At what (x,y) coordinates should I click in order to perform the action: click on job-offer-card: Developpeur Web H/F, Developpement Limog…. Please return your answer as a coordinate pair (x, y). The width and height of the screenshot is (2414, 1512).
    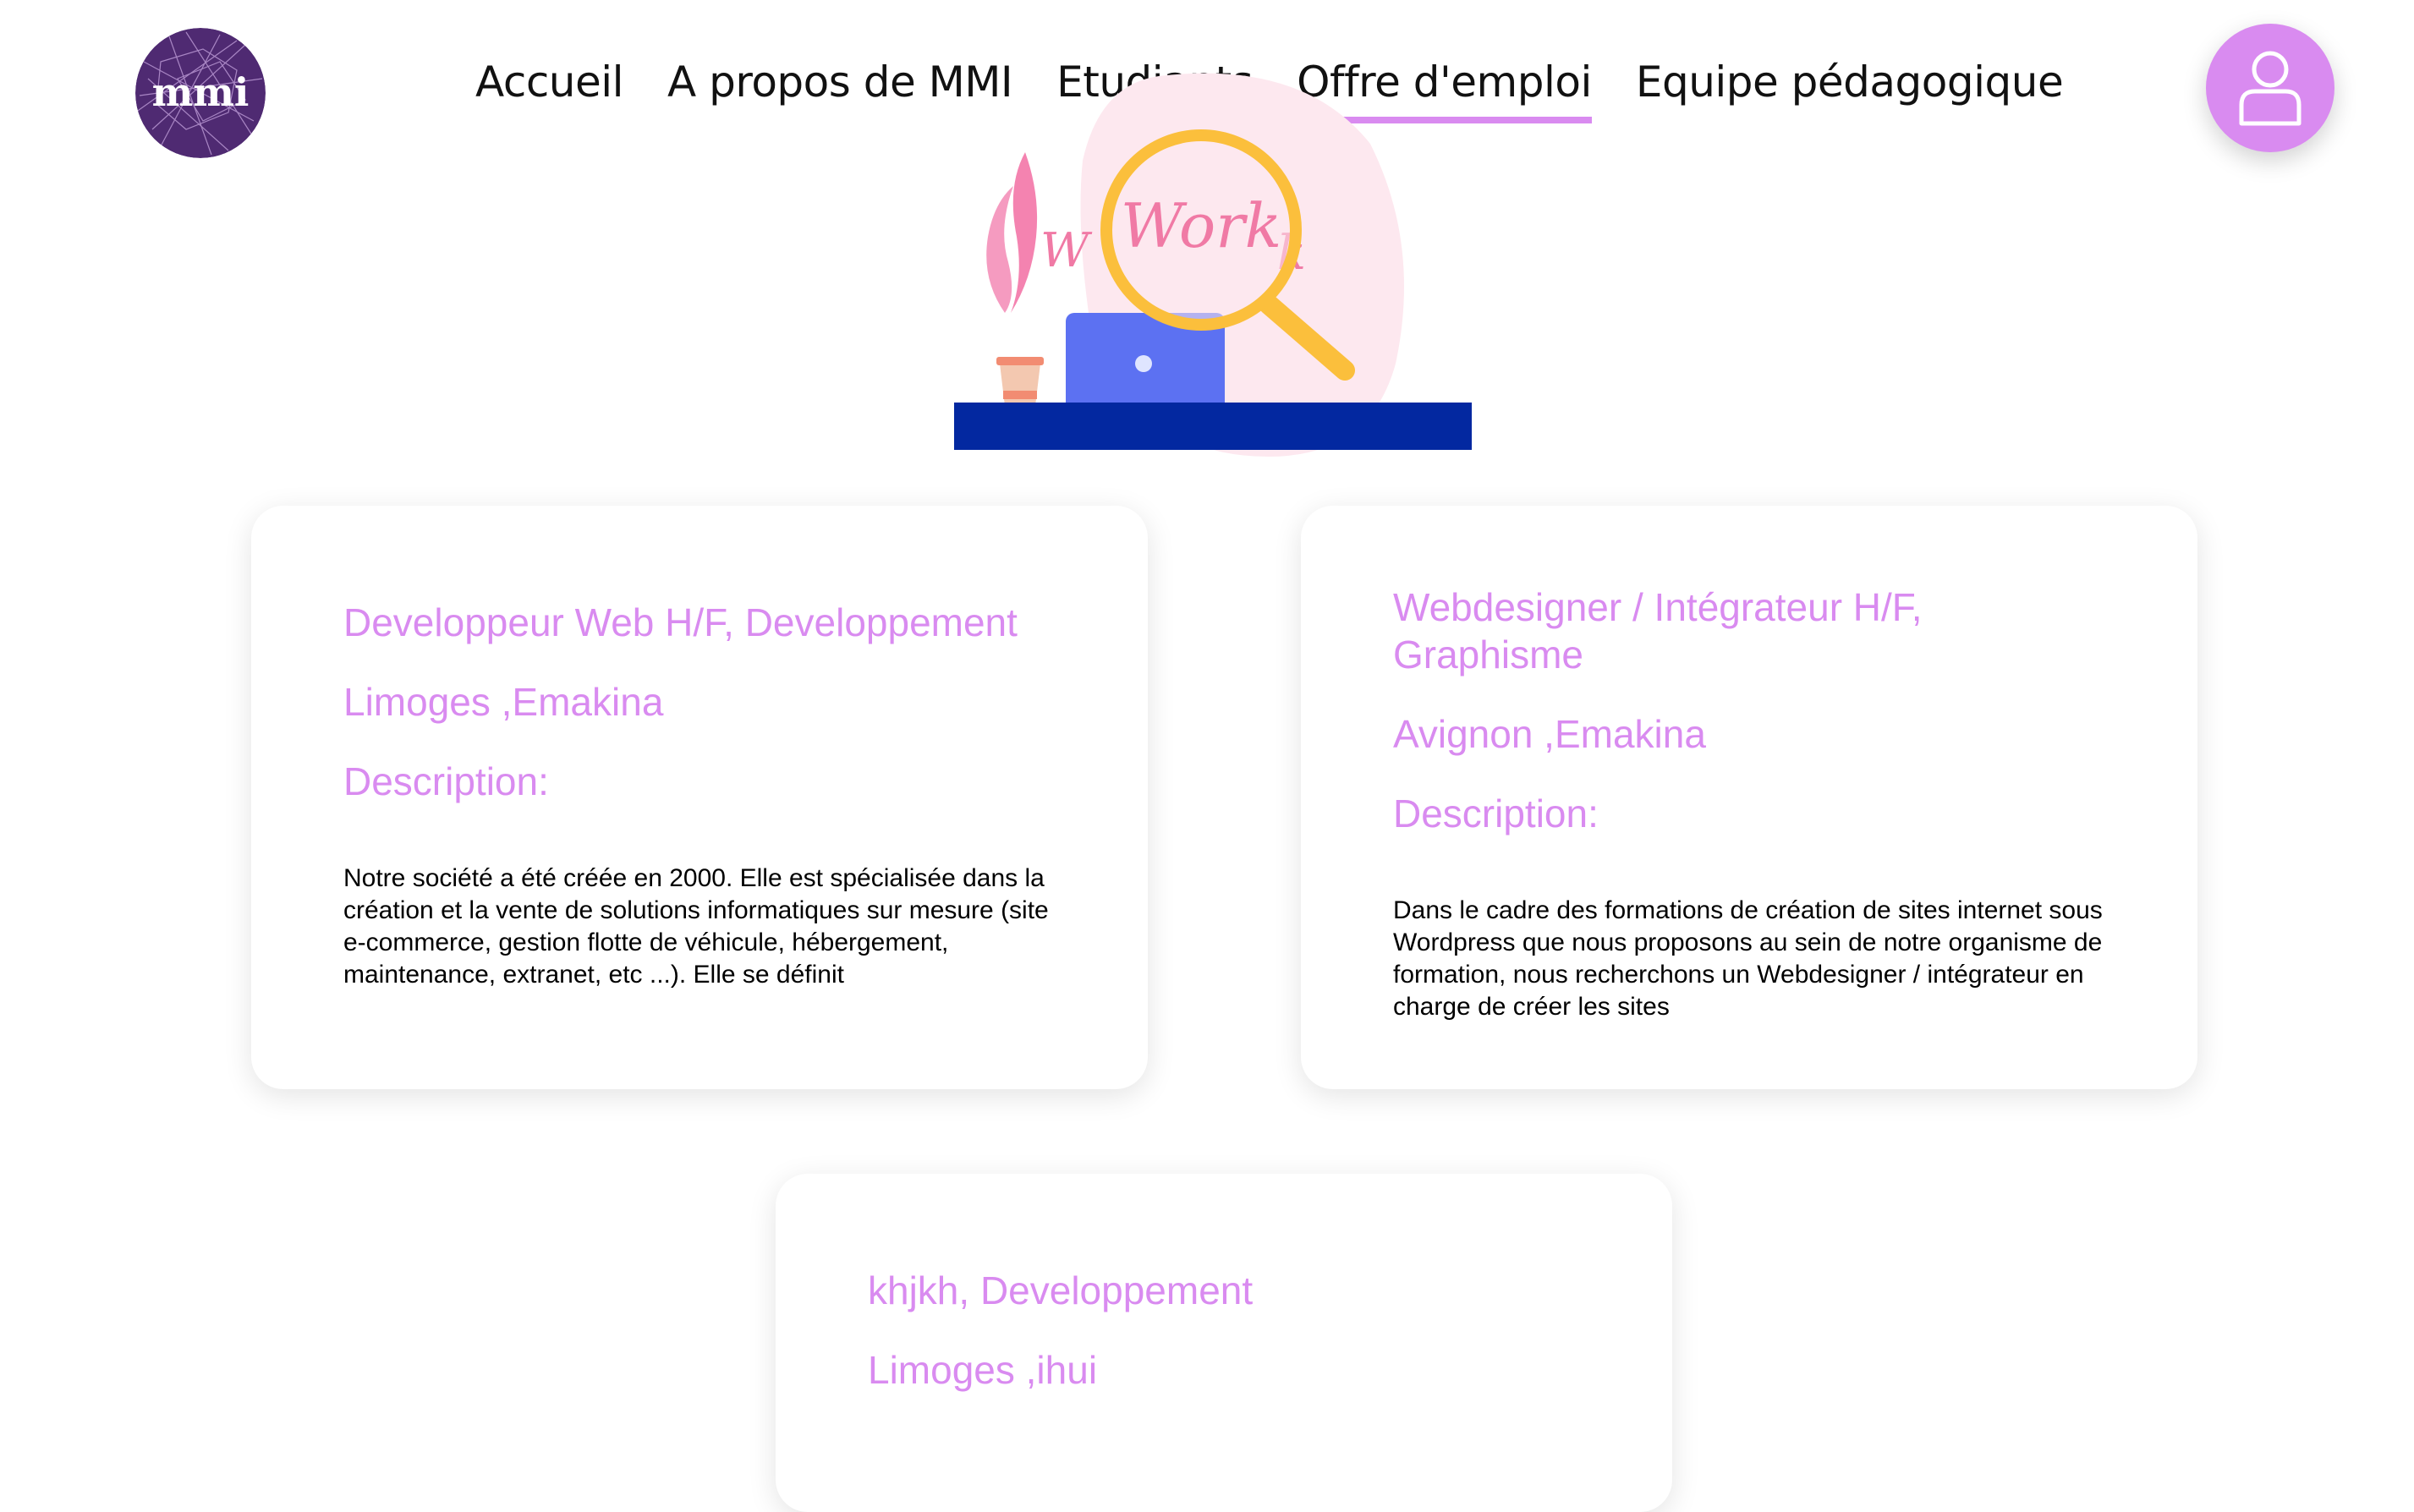
    Looking at the image, I should click on (699, 797).